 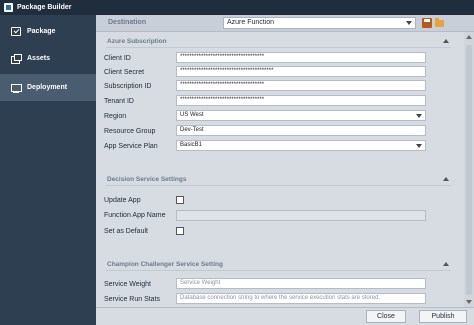 What do you see at coordinates (135, 215) in the screenshot?
I see `function-app-name-label: Function App Name` at bounding box center [135, 215].